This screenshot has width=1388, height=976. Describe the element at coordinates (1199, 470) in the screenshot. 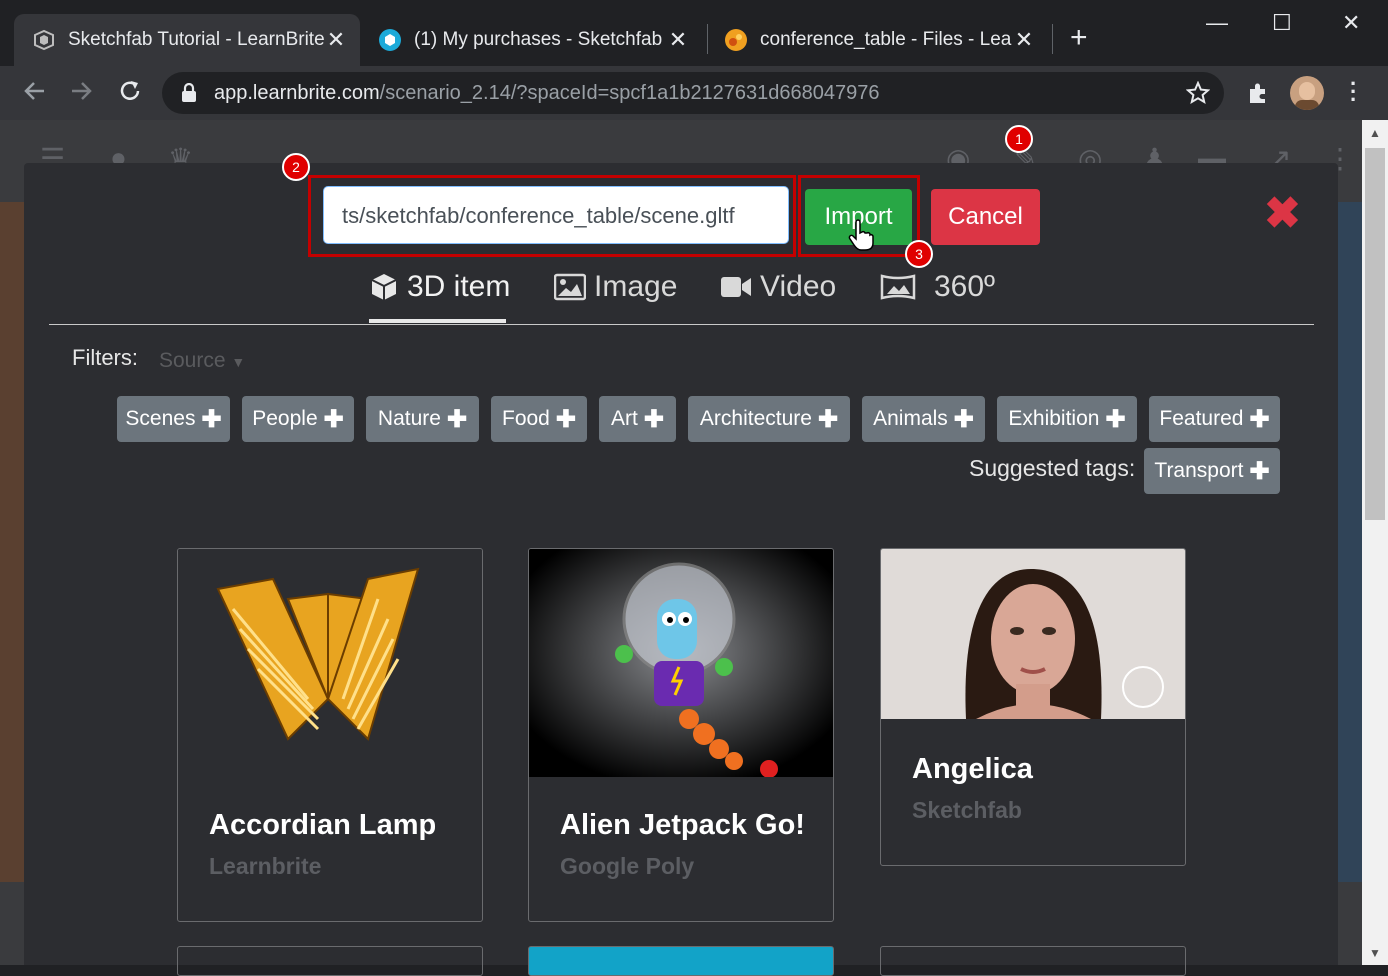

I see `tag-label: Transport` at that location.